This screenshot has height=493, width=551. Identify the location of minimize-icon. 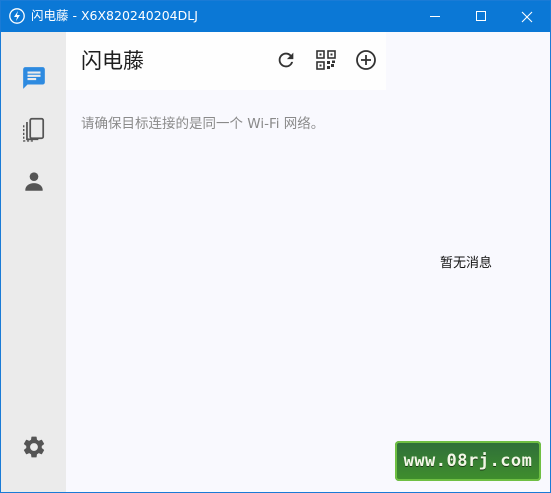
(434, 16).